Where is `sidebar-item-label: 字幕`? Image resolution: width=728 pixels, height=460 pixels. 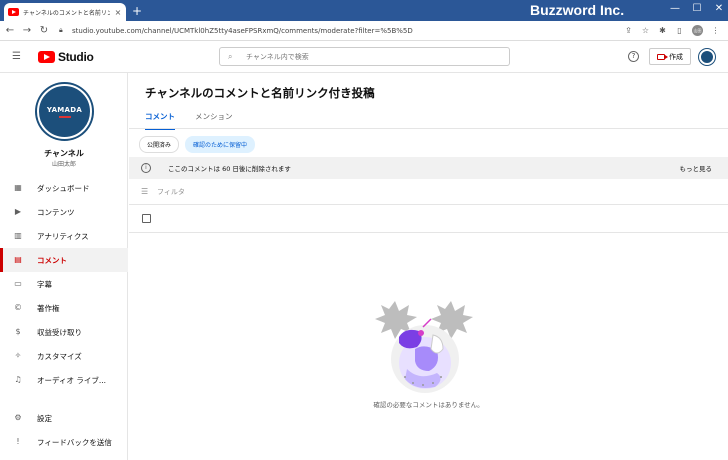 sidebar-item-label: 字幕 is located at coordinates (44, 284).